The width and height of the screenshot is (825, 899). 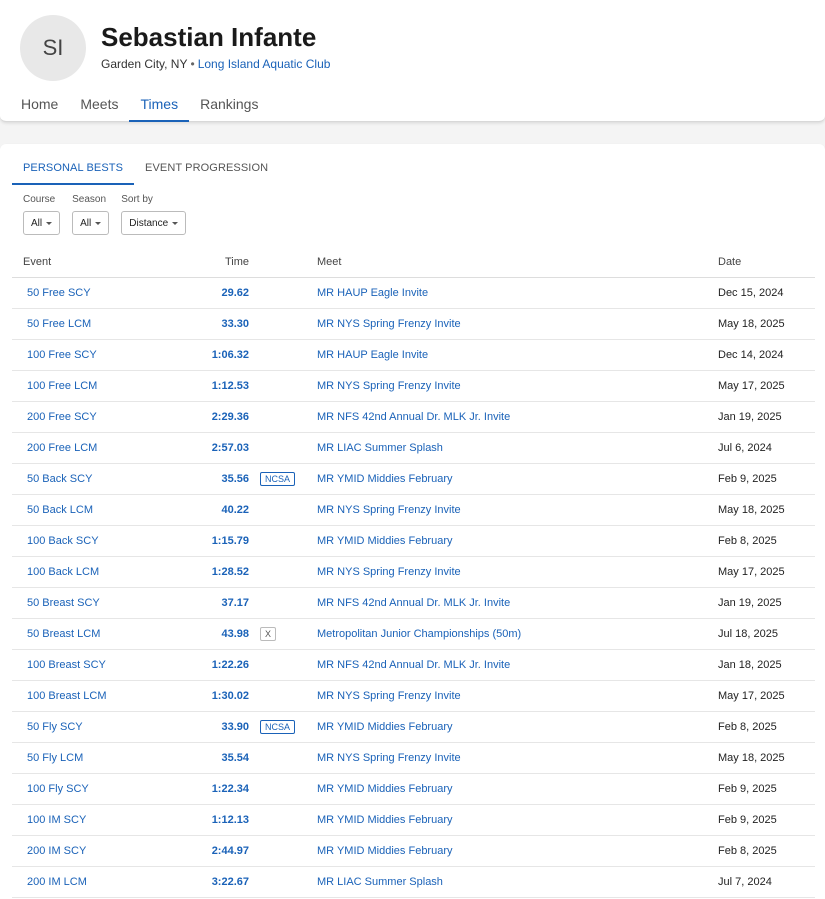 What do you see at coordinates (230, 572) in the screenshot?
I see `time-link: 1:28.52` at bounding box center [230, 572].